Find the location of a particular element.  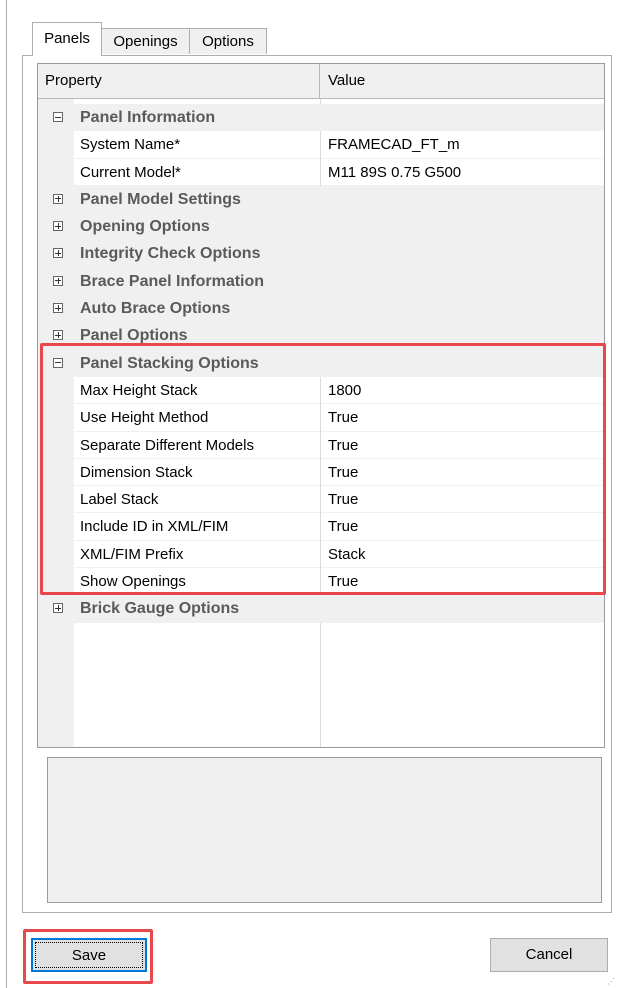

highlight-save-button is located at coordinates (88, 956).